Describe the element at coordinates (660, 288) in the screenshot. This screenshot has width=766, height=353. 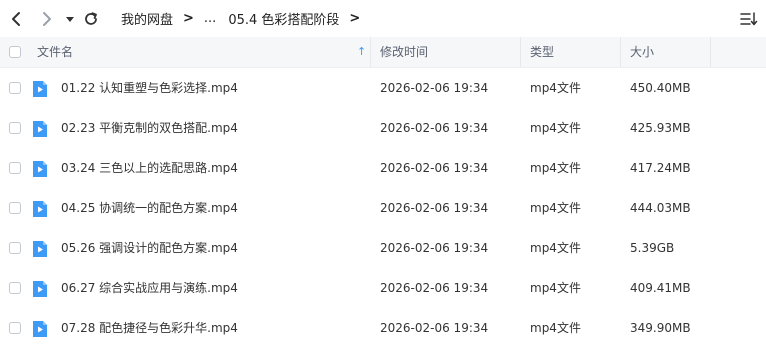
I see `file-size: 409.41MB` at that location.